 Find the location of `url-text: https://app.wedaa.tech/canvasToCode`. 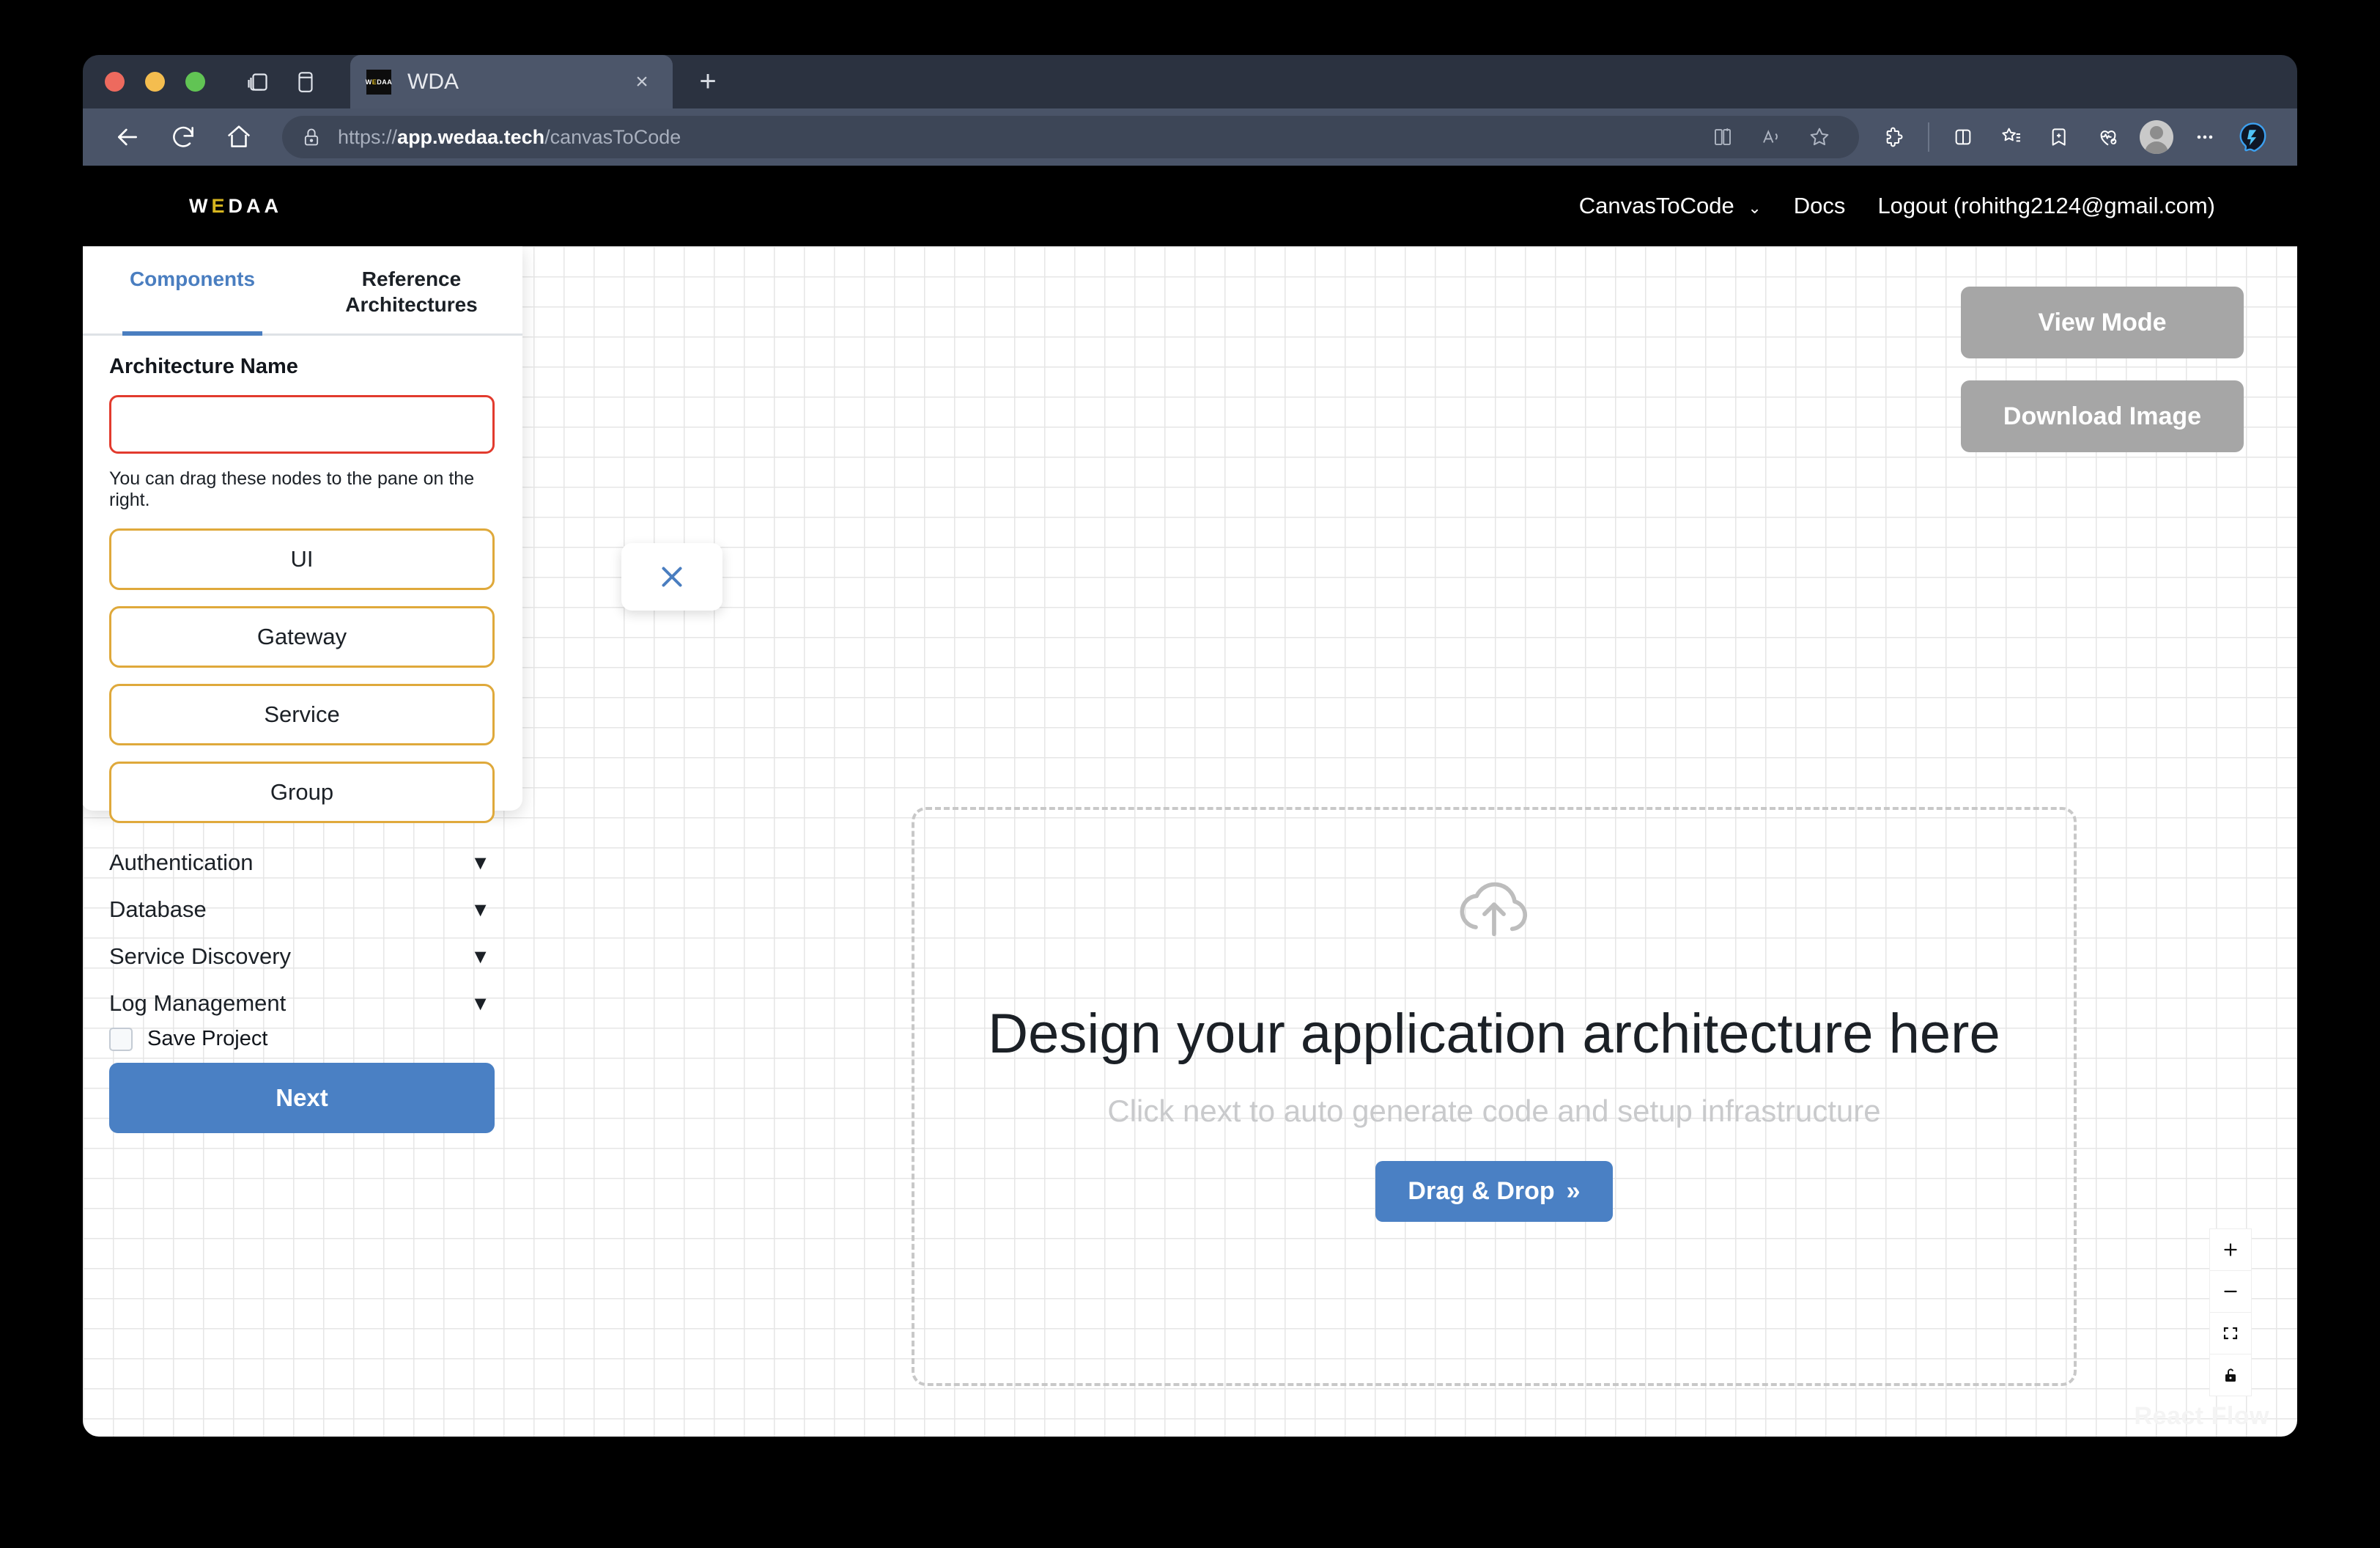

url-text: https://app.wedaa.tech/canvasToCode is located at coordinates (509, 137).